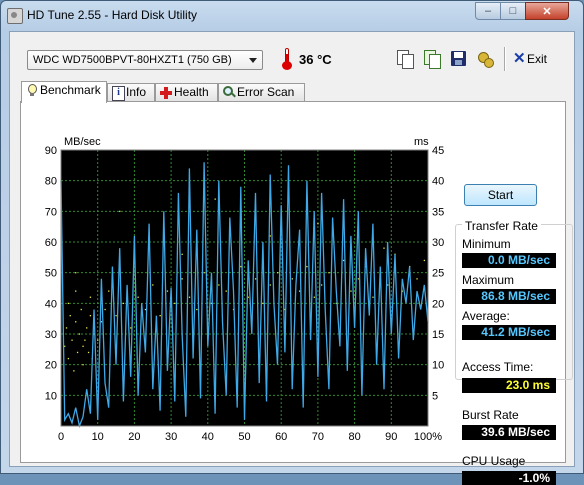 The width and height of the screenshot is (584, 485). I want to click on maximize-button: □, so click(513, 11).